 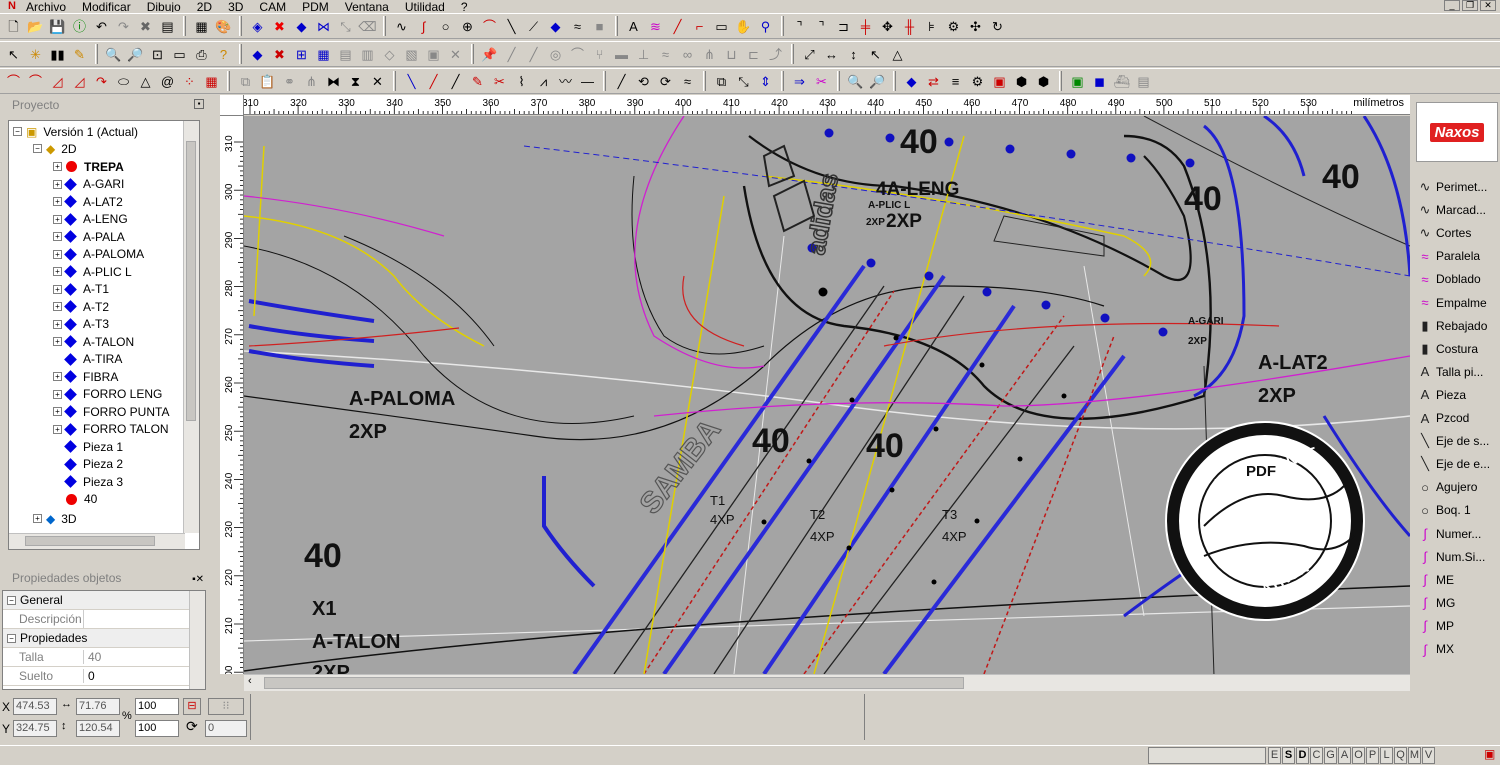 What do you see at coordinates (301, 26) in the screenshot?
I see `diamond-tool-icon: ◆` at bounding box center [301, 26].